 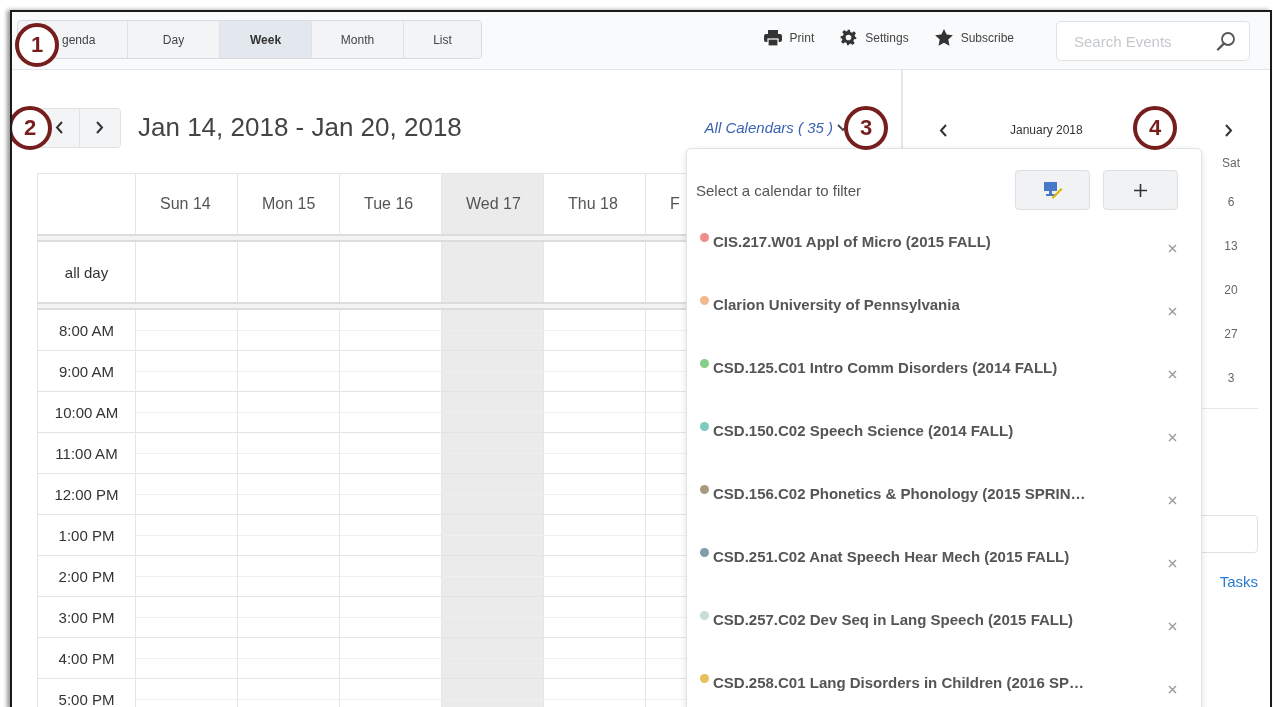 I want to click on calendar-filter-link: All Calendars ( 35 ), so click(x=768, y=127).